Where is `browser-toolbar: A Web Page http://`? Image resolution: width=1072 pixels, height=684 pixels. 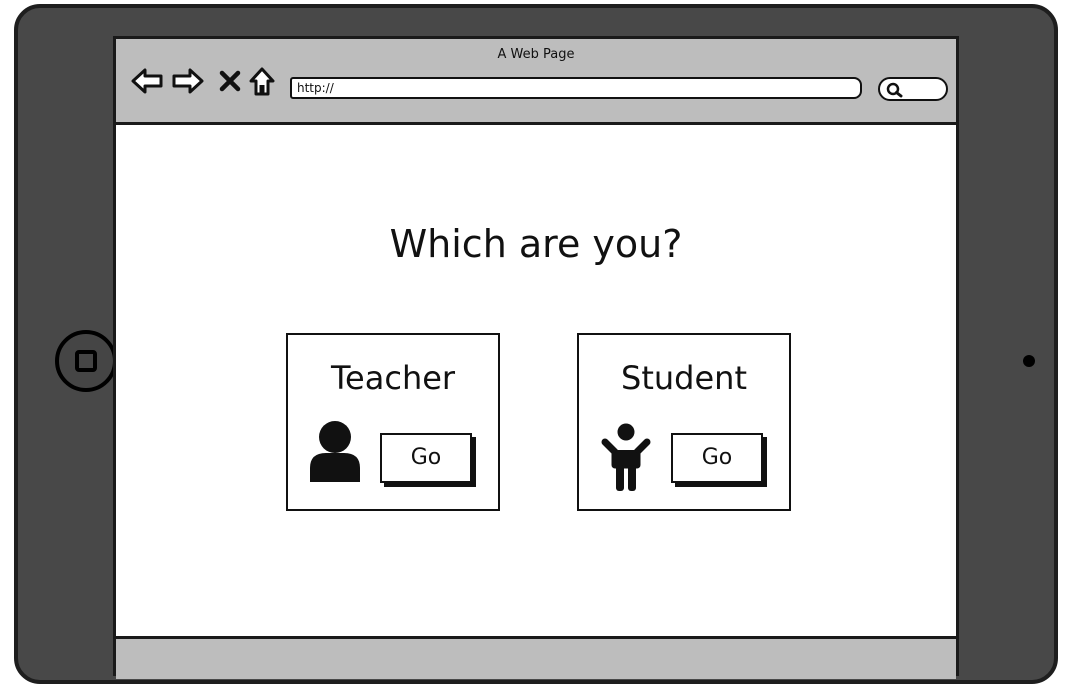
browser-toolbar: A Web Page http:// is located at coordinates (536, 82).